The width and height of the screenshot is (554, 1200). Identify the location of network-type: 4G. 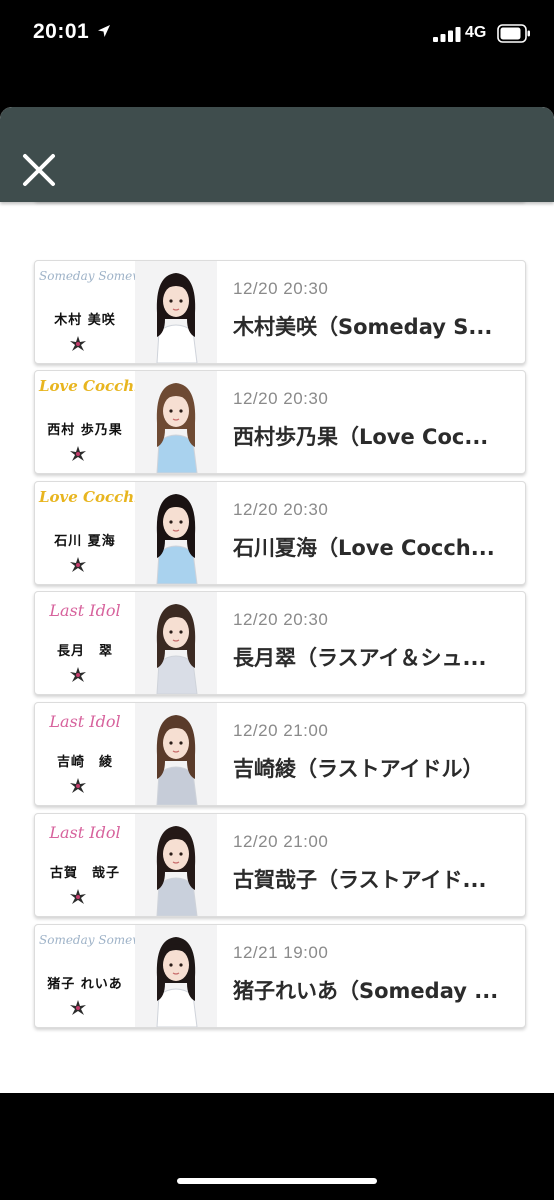
(476, 32).